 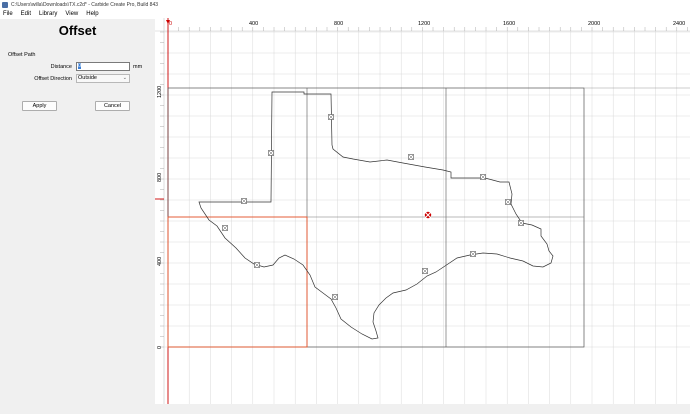 What do you see at coordinates (5, 4) in the screenshot?
I see `app-icon` at bounding box center [5, 4].